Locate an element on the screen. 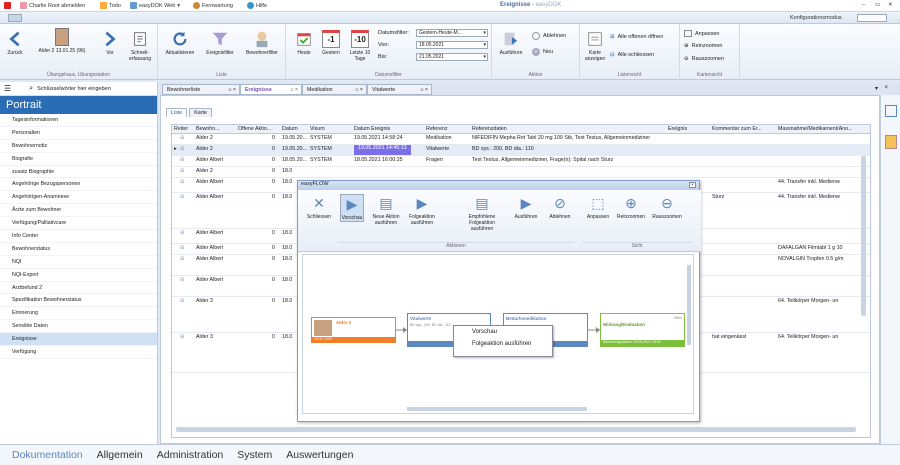 The width and height of the screenshot is (900, 465). sidebar-item: Erinnerung is located at coordinates (78, 314).